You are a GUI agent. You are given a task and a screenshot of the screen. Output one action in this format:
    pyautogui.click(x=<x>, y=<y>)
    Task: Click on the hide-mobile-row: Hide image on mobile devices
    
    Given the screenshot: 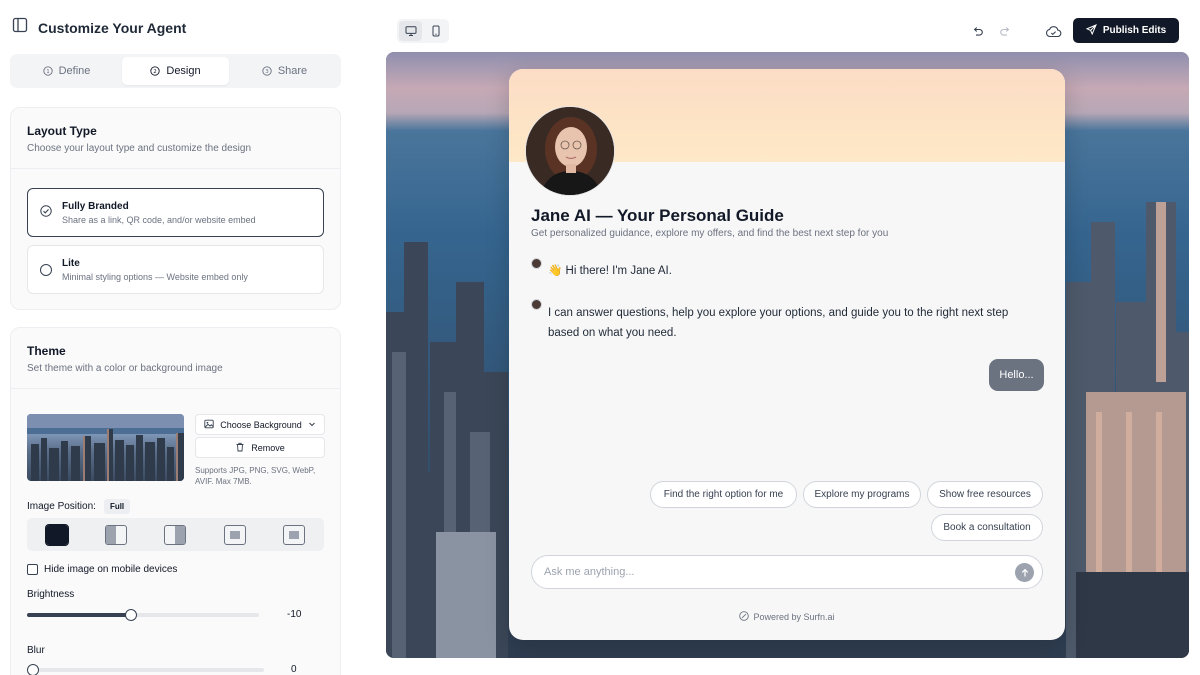 What is the action you would take?
    pyautogui.click(x=102, y=569)
    